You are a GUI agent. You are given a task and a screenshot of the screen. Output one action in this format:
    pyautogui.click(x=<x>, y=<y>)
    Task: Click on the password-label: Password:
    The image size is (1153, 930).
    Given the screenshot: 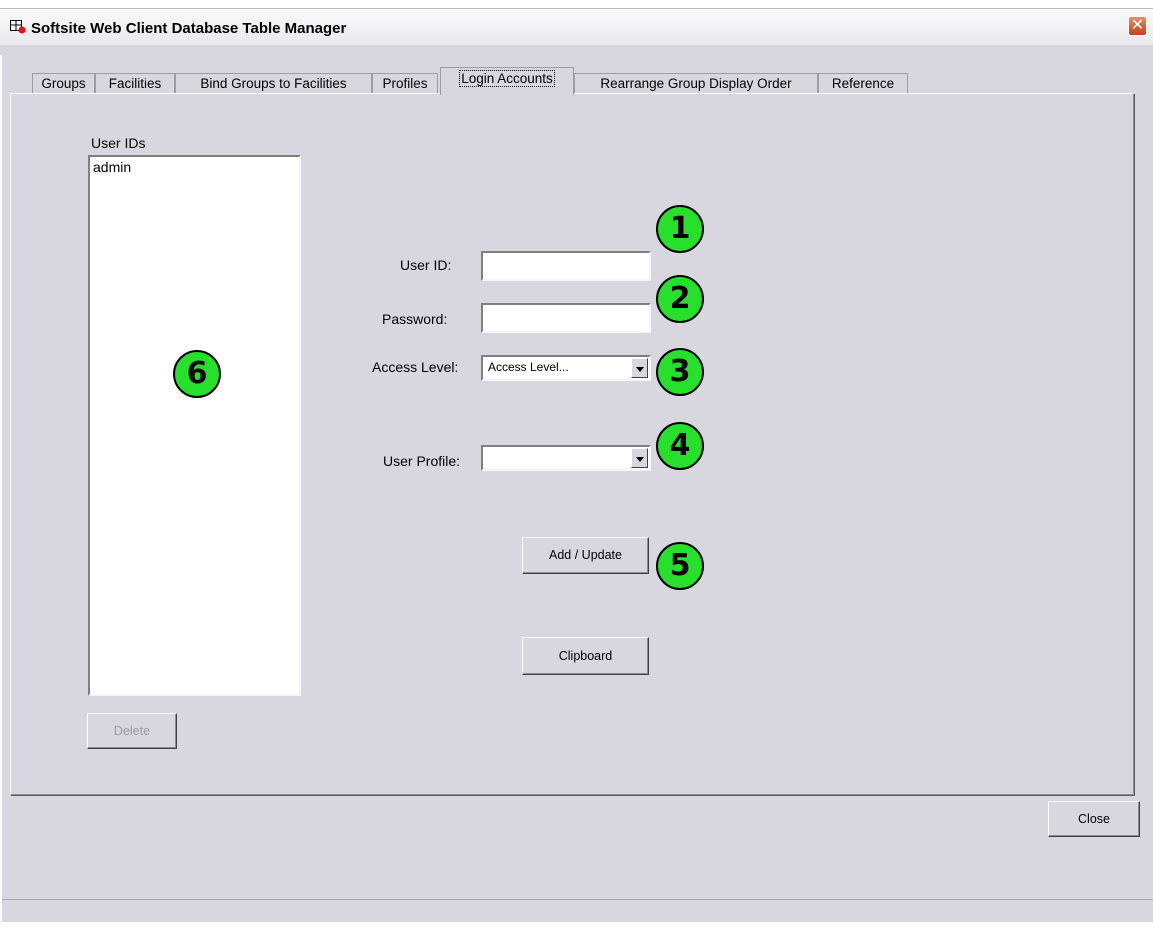 What is the action you would take?
    pyautogui.click(x=415, y=319)
    